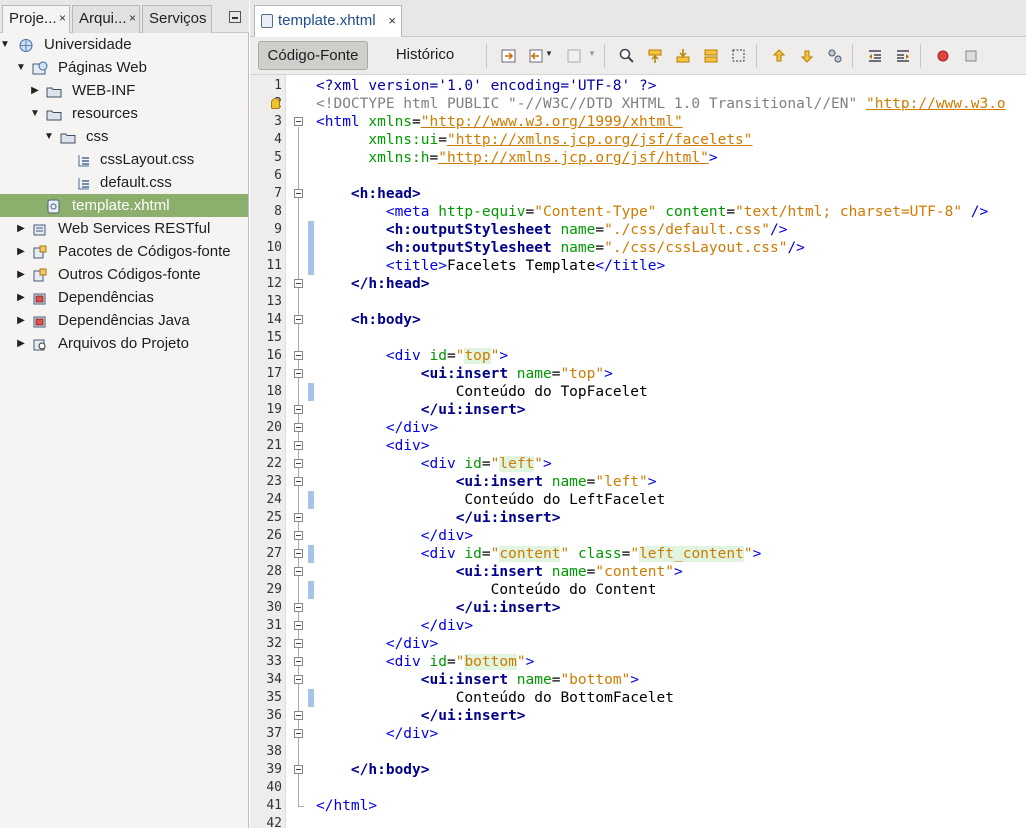 The image size is (1026, 828). Describe the element at coordinates (104, 90) in the screenshot. I see `tree-node-label: WEB-INF` at that location.